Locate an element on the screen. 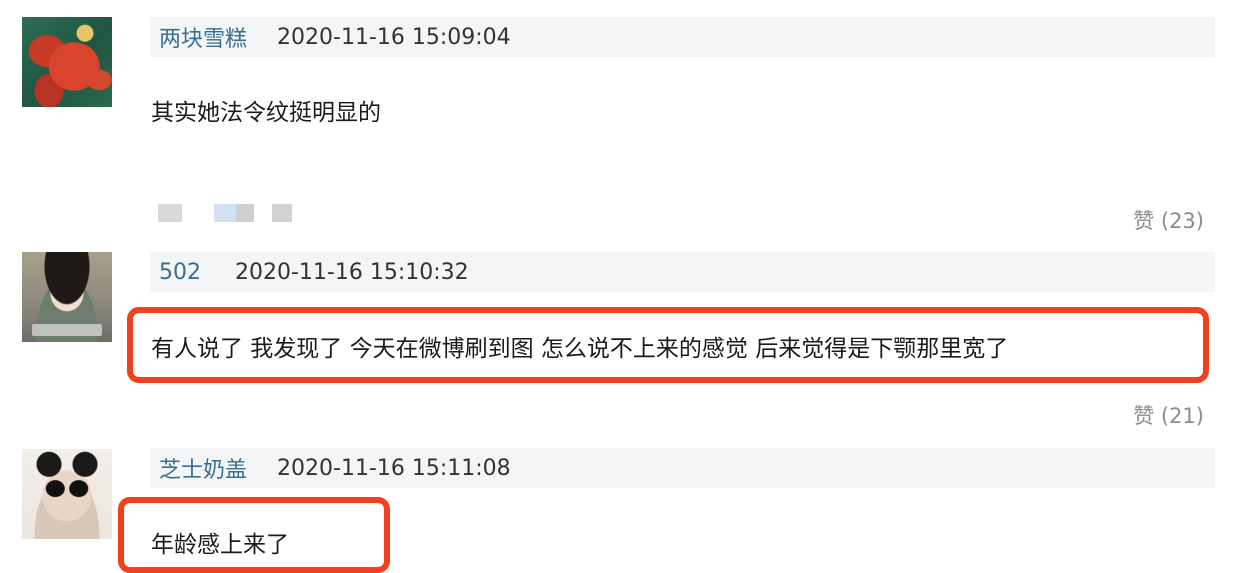 This screenshot has width=1242, height=573. username-link: 芝士奶盖 is located at coordinates (203, 468).